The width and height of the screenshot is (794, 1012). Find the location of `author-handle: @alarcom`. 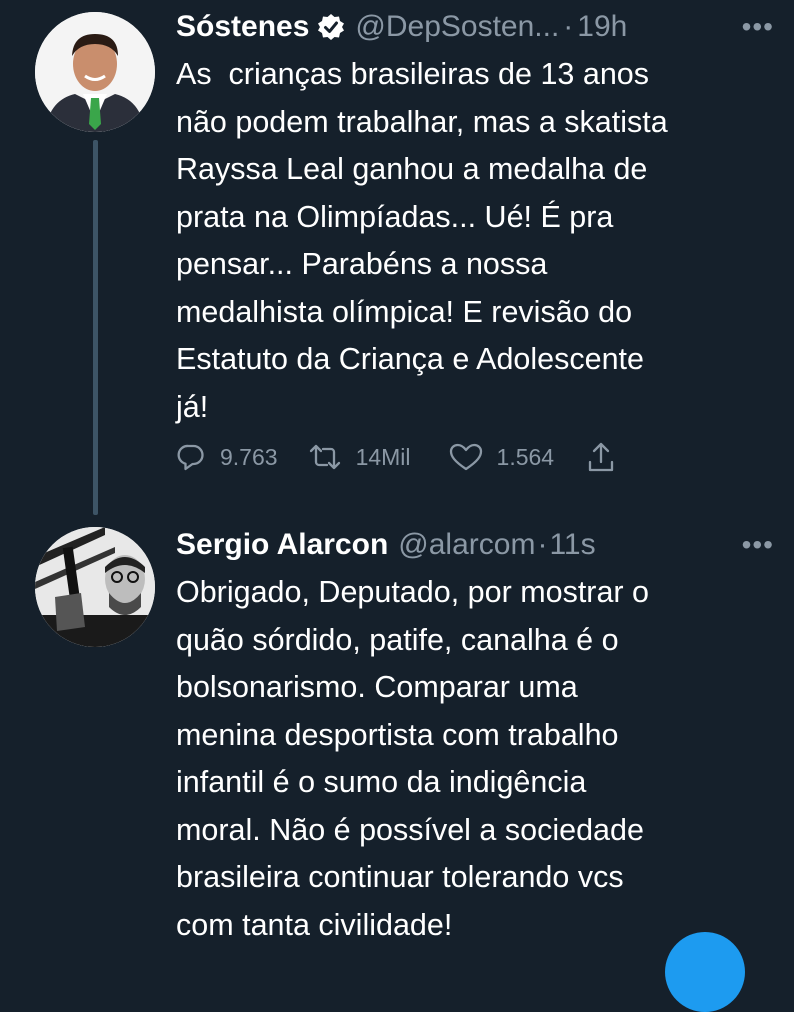

author-handle: @alarcom is located at coordinates (466, 545).